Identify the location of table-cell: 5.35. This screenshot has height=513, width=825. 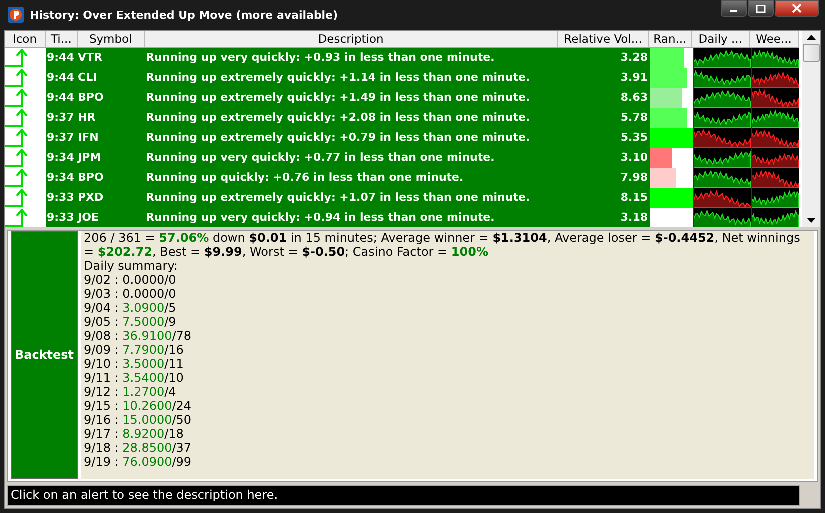
(604, 138).